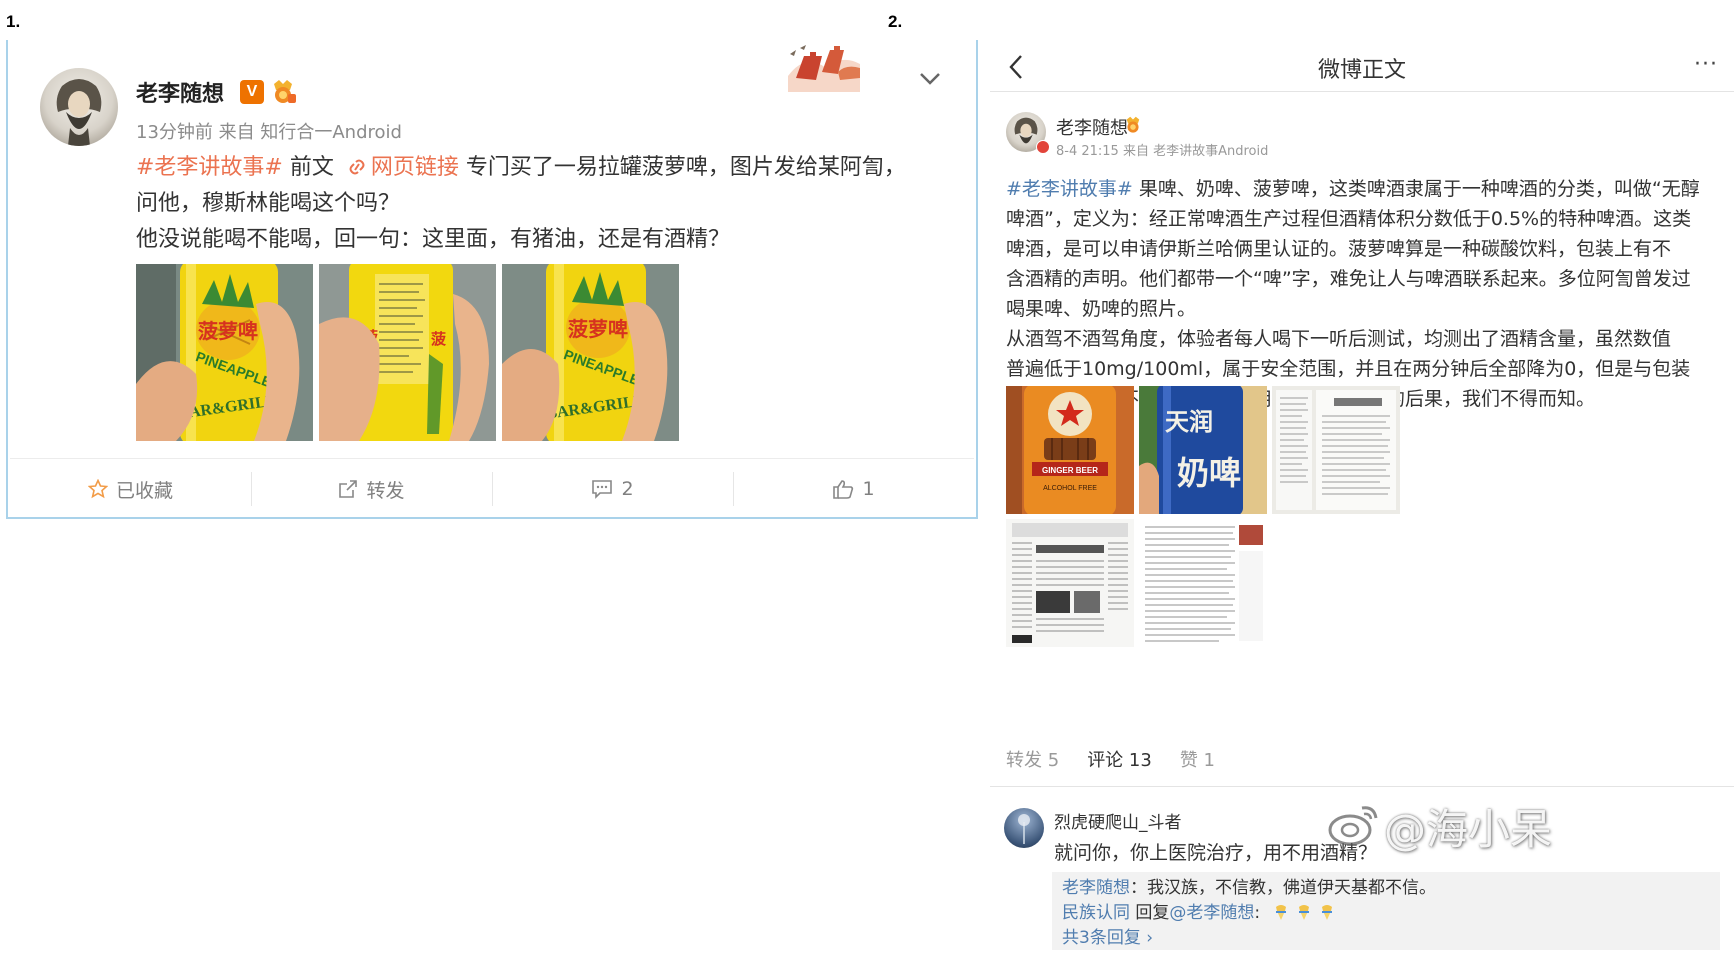 The width and height of the screenshot is (1734, 953). What do you see at coordinates (357, 167) in the screenshot?
I see `link-icon` at bounding box center [357, 167].